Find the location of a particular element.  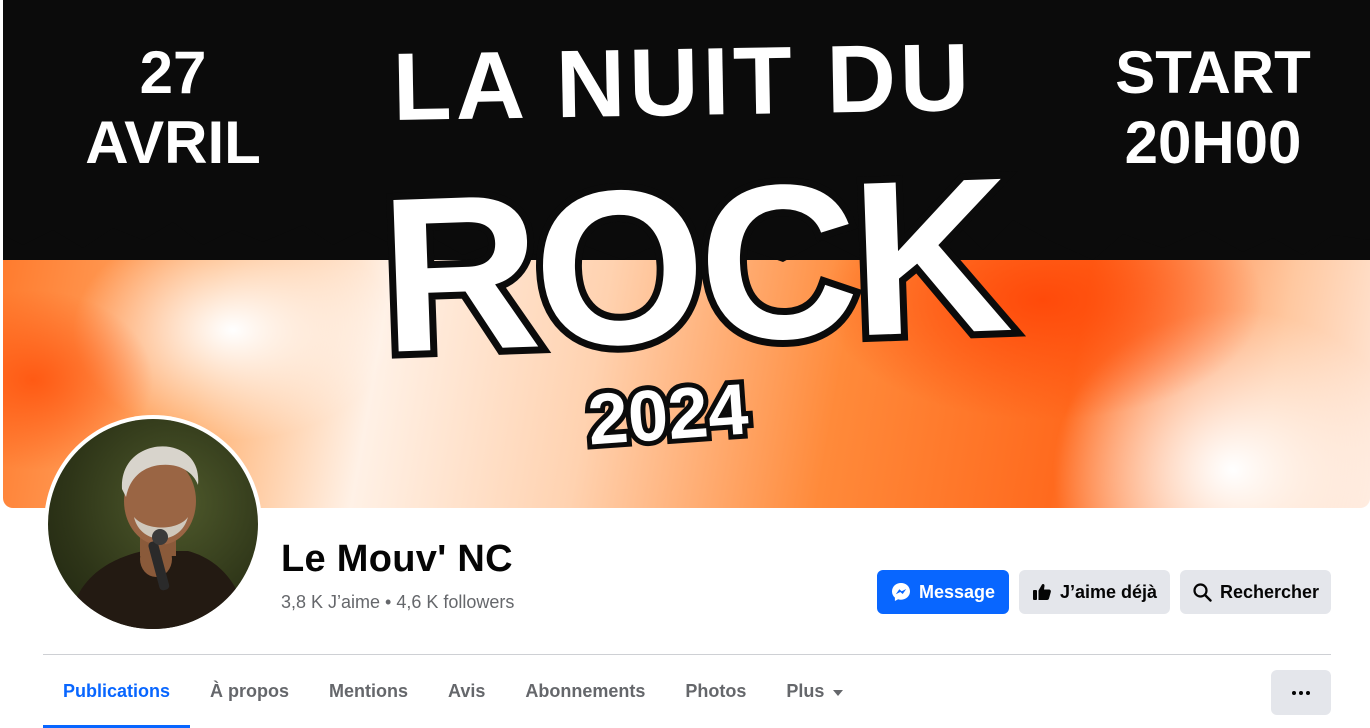

avatar-photo is located at coordinates (153, 524).